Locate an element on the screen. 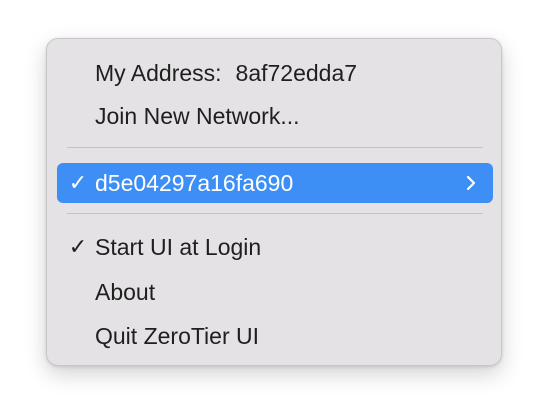  menu-item-quit: Quit ZeroTier UI is located at coordinates (275, 336).